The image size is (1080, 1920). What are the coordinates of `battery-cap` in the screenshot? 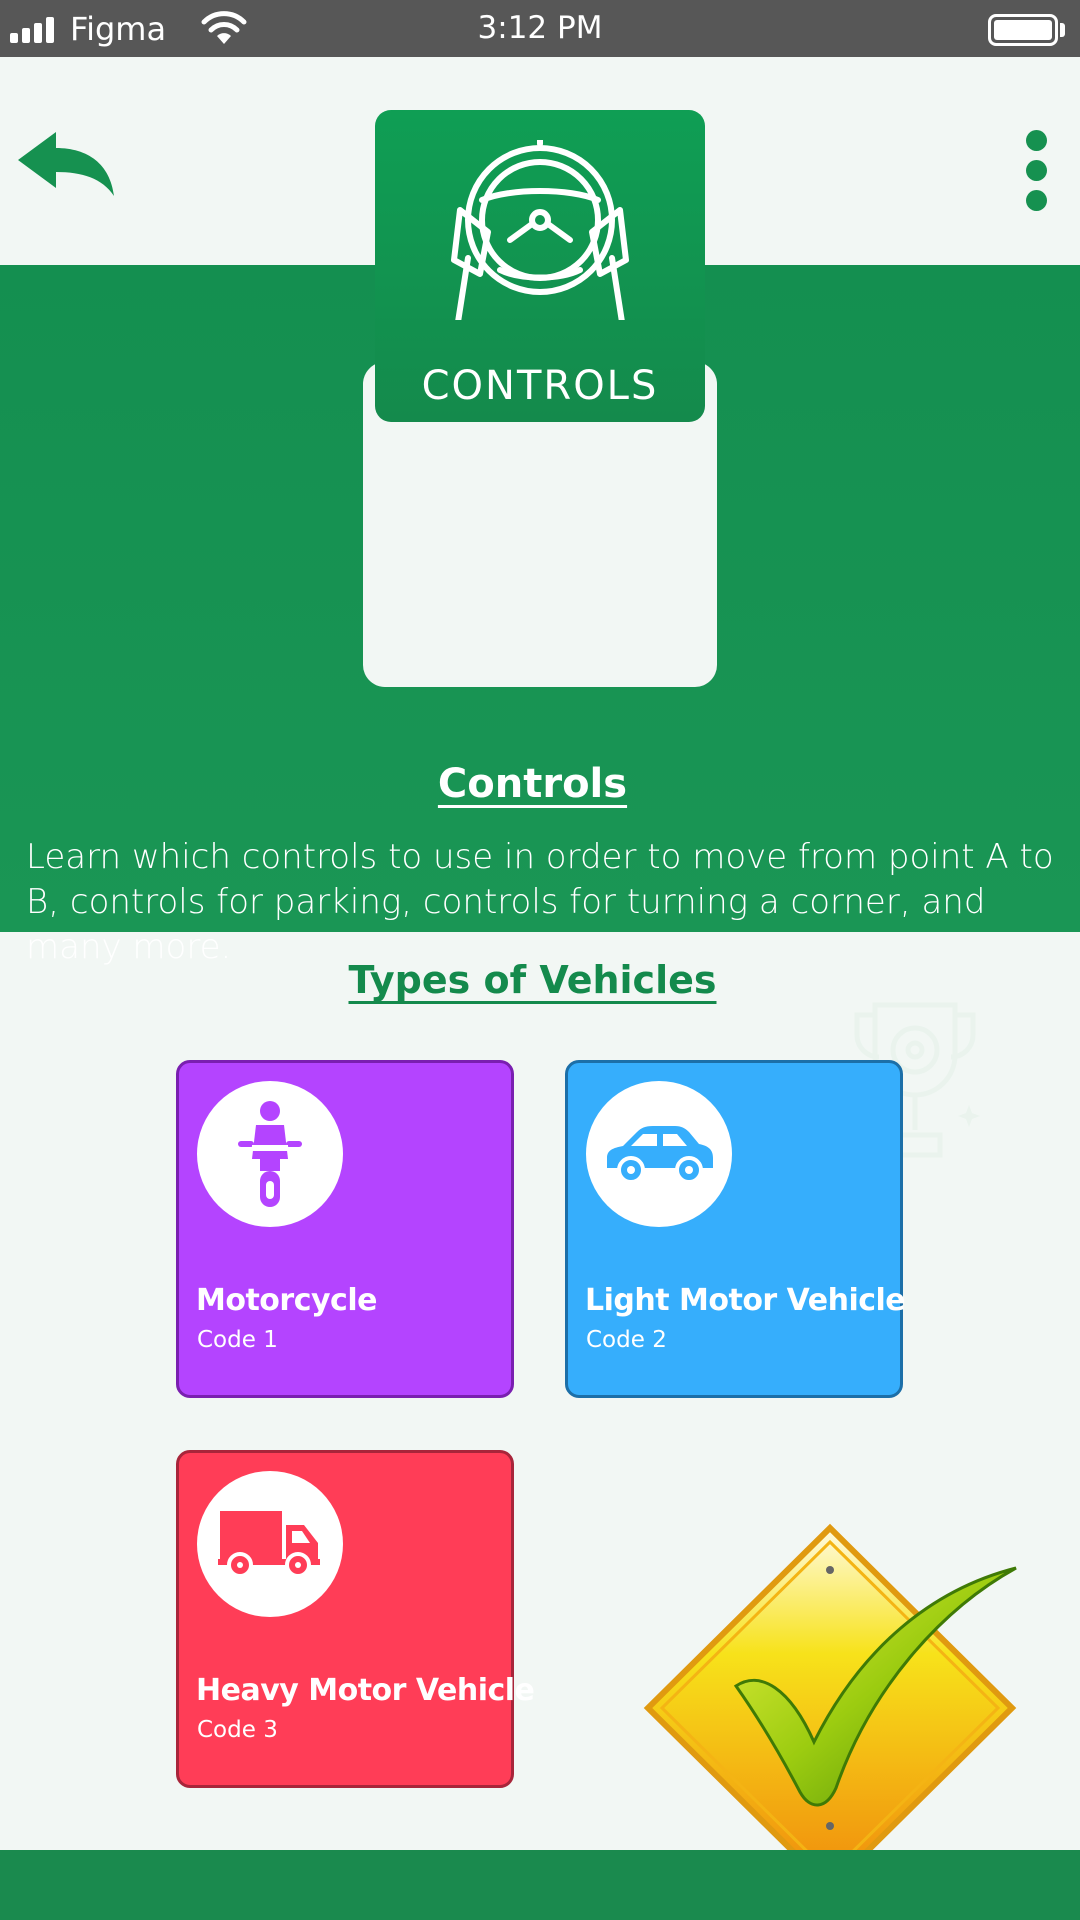 It's located at (1062, 30).